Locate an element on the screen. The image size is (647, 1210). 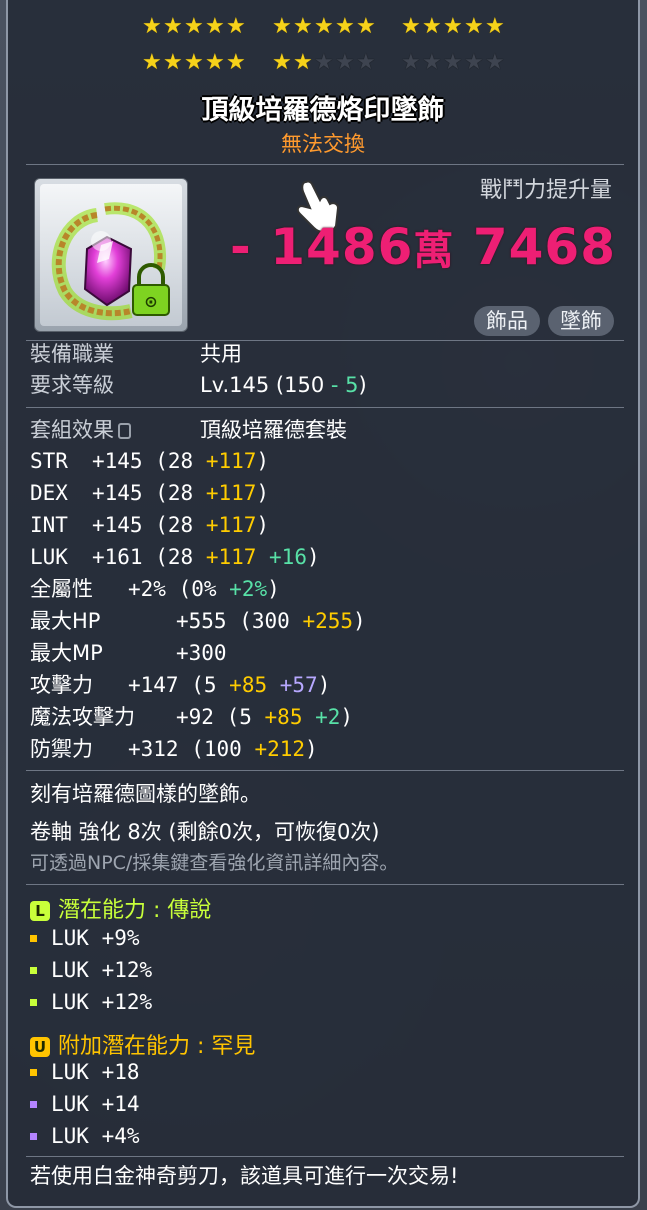
level-value: Lv.145 (150 is located at coordinates (265, 385).